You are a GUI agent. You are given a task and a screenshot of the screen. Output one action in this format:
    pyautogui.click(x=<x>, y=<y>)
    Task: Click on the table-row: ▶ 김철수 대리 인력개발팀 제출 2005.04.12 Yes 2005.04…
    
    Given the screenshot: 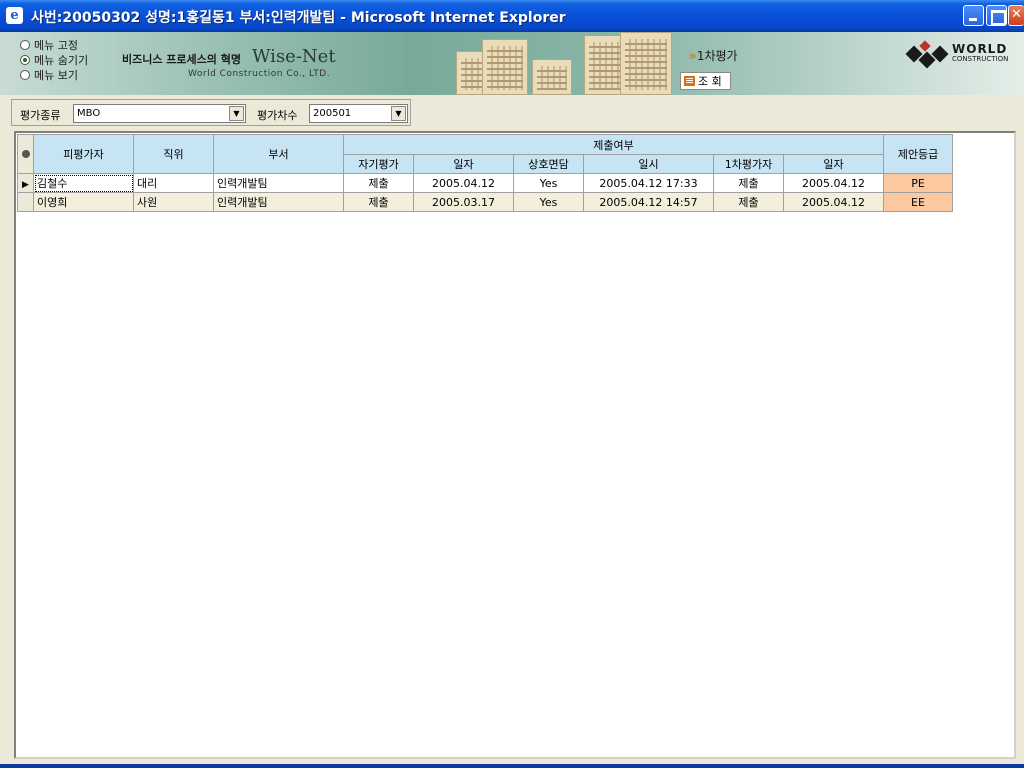 What is the action you would take?
    pyautogui.click(x=485, y=183)
    